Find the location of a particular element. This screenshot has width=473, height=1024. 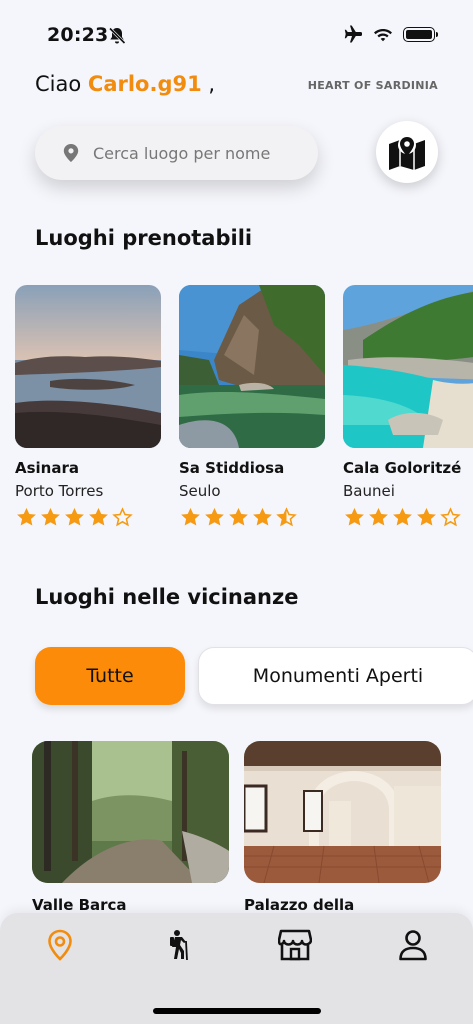

nav-places is located at coordinates (60, 945).